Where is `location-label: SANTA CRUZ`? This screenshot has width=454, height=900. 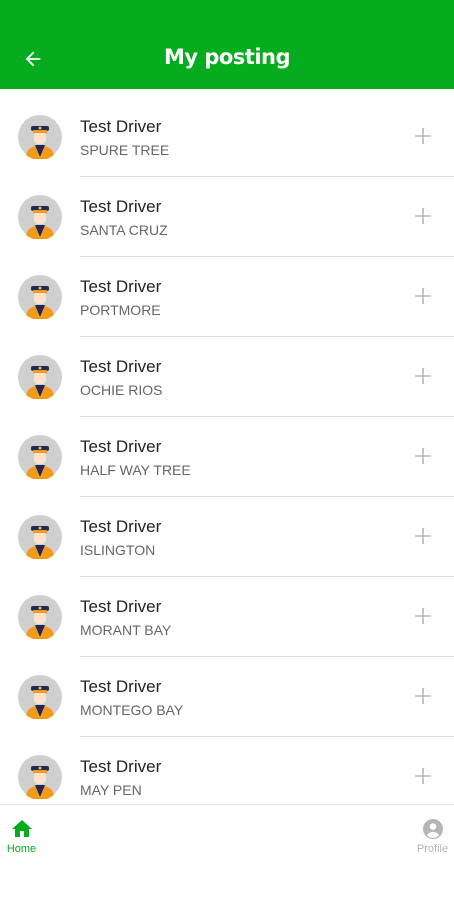 location-label: SANTA CRUZ is located at coordinates (124, 230).